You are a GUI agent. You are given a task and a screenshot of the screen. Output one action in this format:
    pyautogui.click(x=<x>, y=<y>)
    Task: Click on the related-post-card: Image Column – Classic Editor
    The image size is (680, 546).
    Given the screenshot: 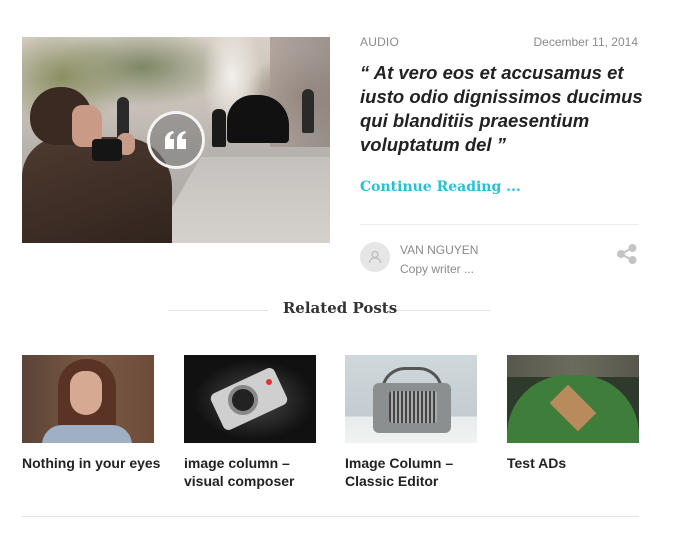 What is the action you would take?
    pyautogui.click(x=411, y=422)
    